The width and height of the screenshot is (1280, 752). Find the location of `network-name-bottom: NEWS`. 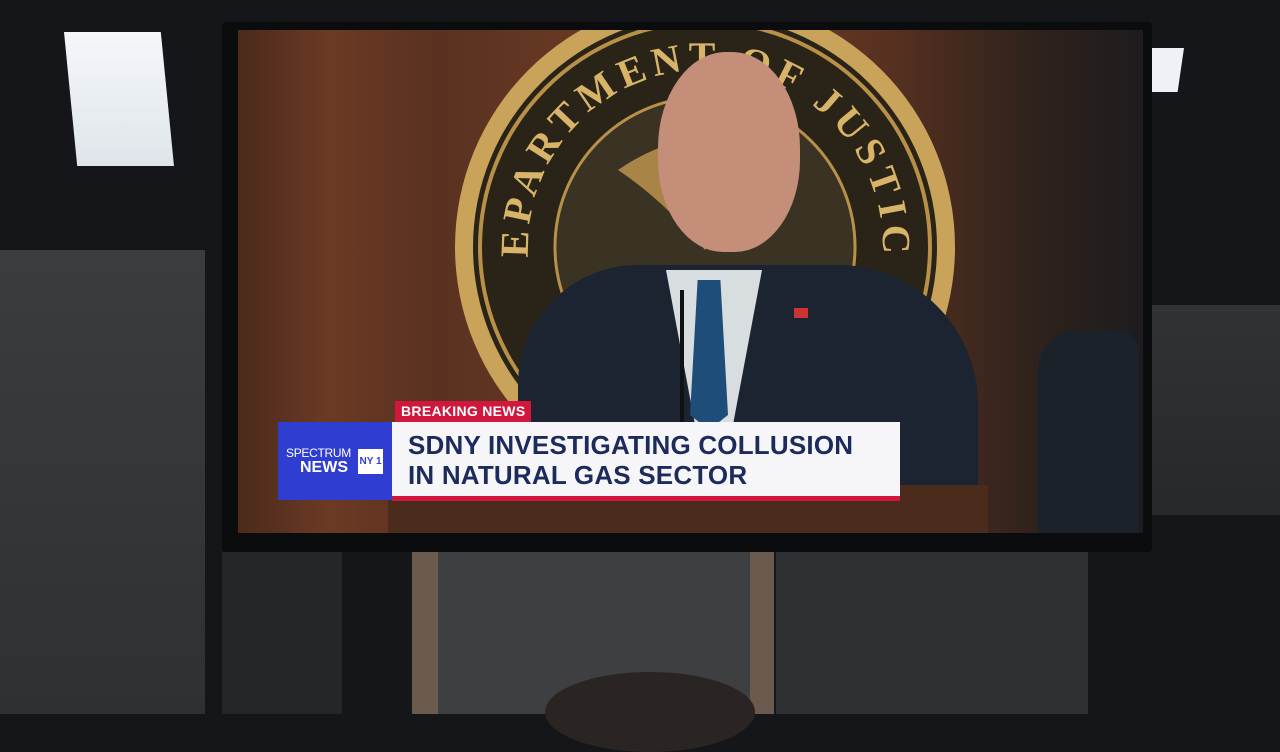

network-name-bottom: NEWS is located at coordinates (324, 467).